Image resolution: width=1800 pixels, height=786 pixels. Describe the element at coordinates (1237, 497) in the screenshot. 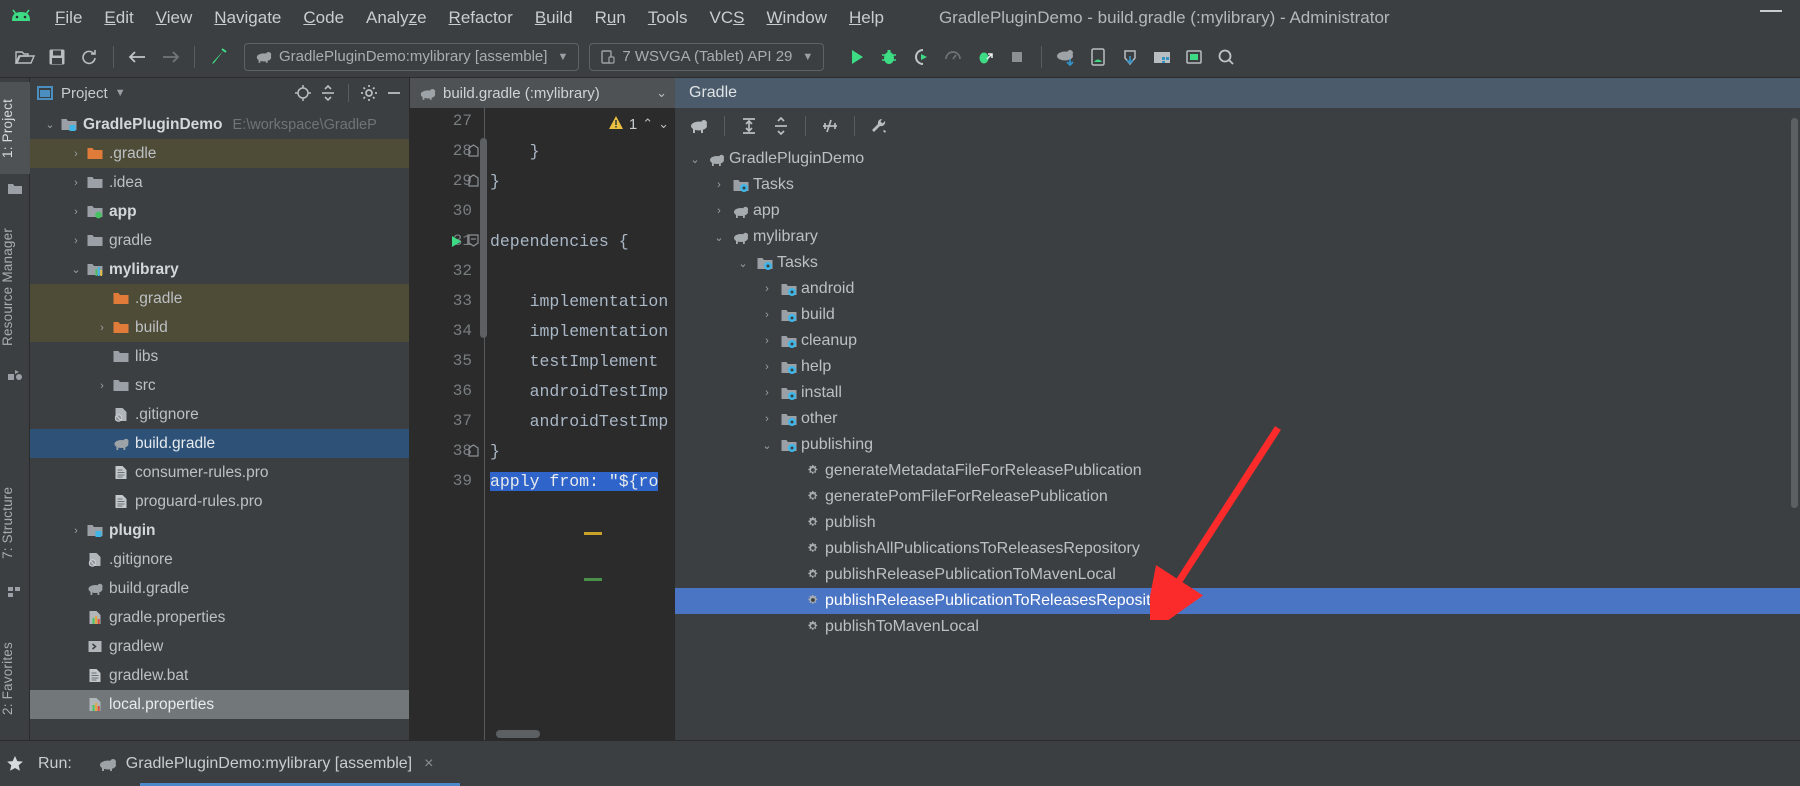

I see `gradle-tree-row: generatePomFileForReleasePublication` at that location.